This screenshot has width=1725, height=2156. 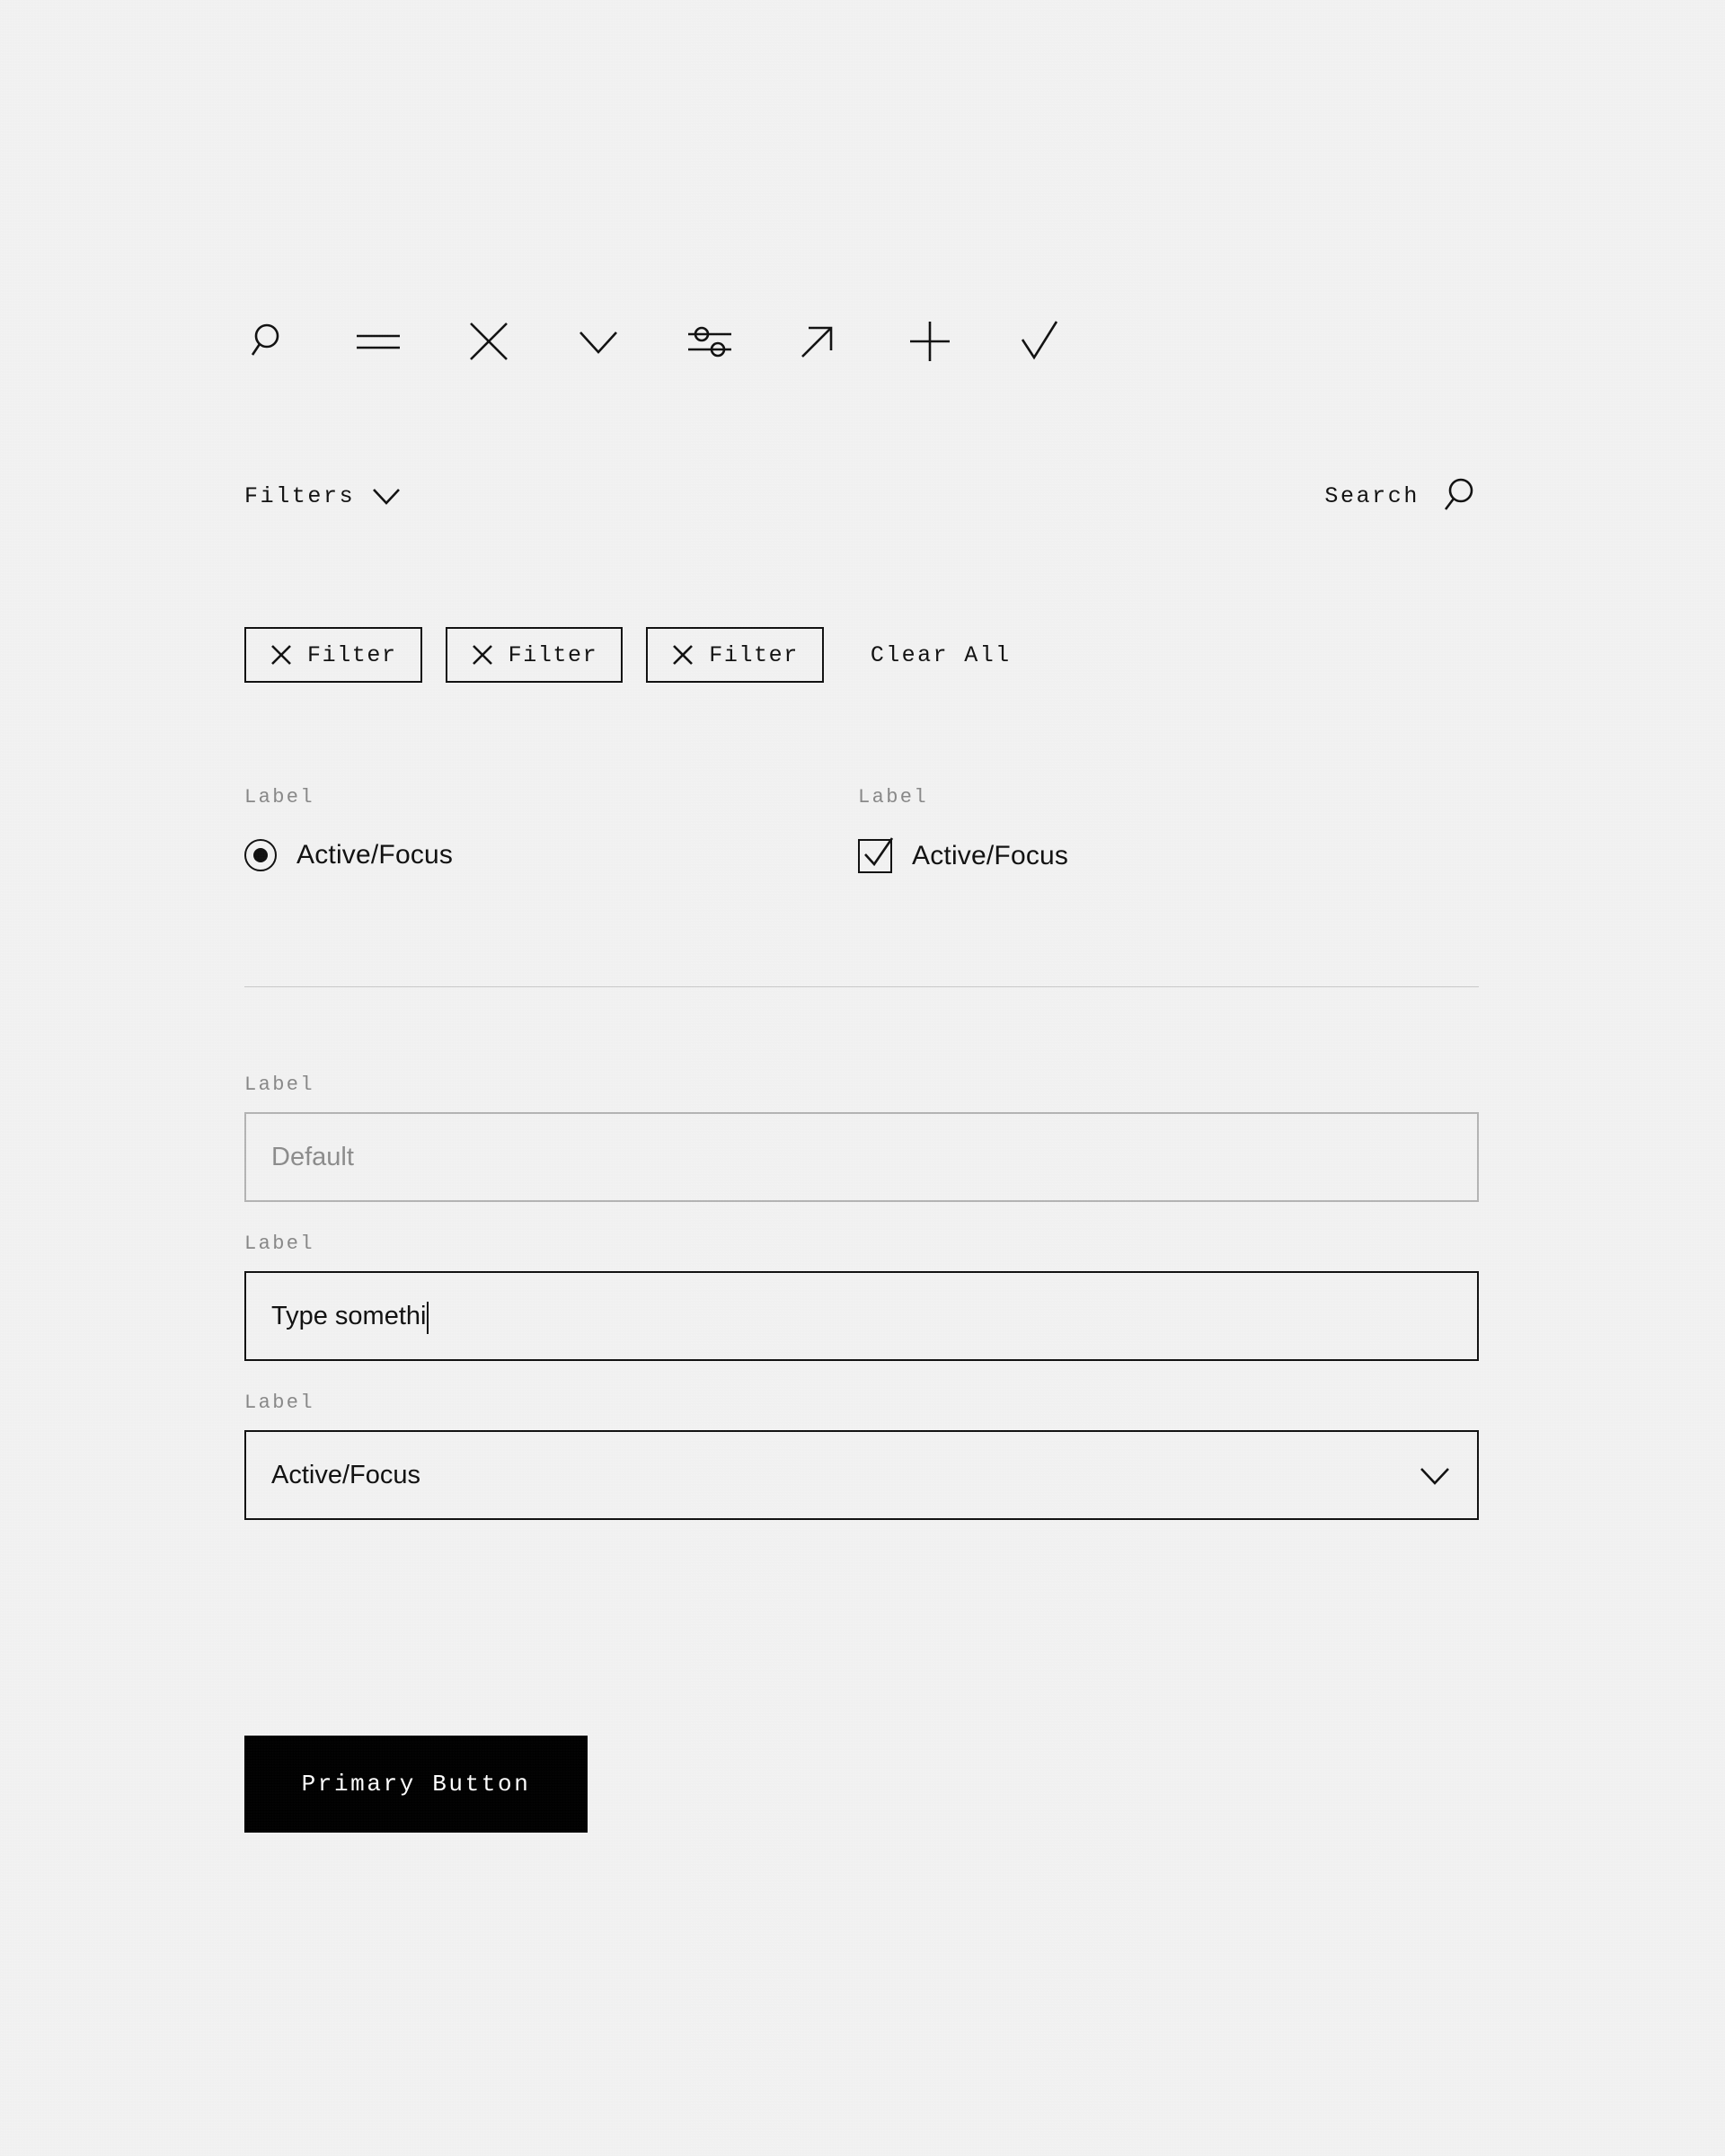 I want to click on radio-button, so click(x=260, y=855).